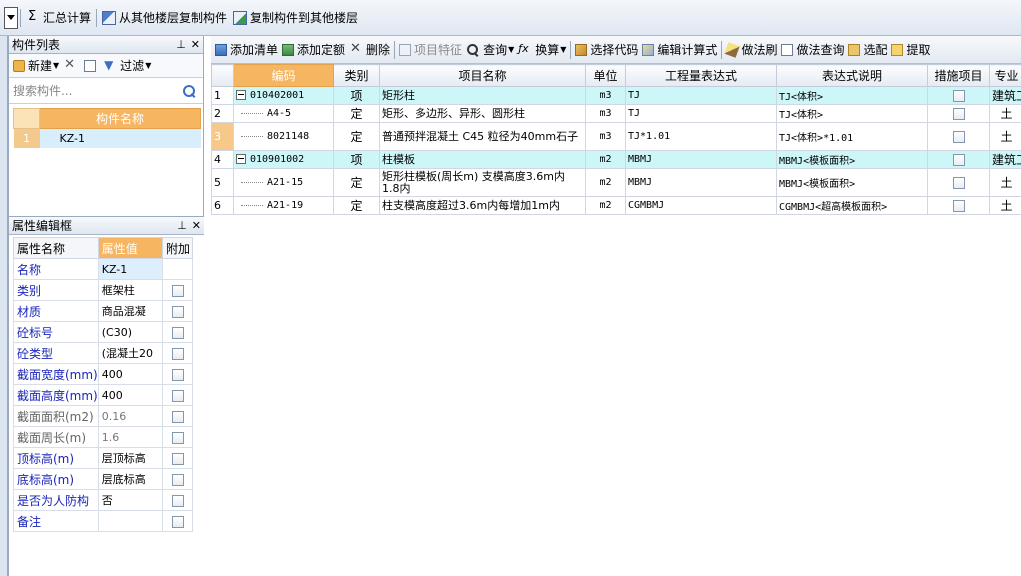 This screenshot has height=576, width=1021. I want to click on grid-cell-code: A4-5, so click(283, 113).